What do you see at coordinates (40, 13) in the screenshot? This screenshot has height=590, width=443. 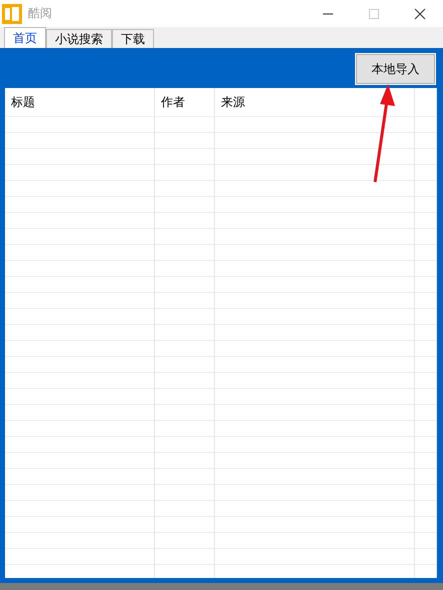 I see `window-title: 酷阅` at bounding box center [40, 13].